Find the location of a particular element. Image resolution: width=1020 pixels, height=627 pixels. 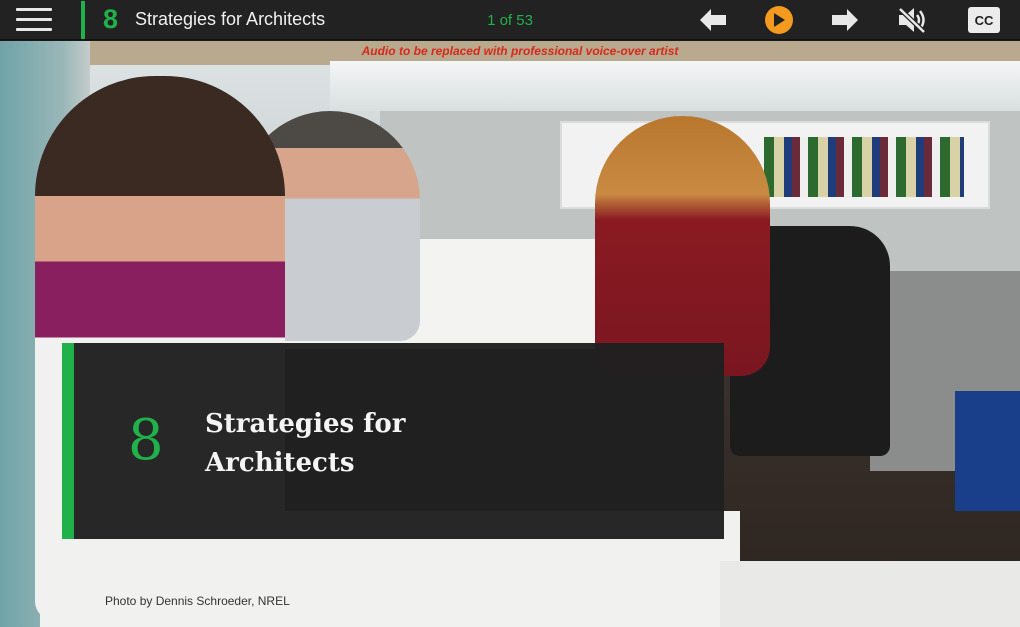

arrow-right-icon is located at coordinates (845, 20).